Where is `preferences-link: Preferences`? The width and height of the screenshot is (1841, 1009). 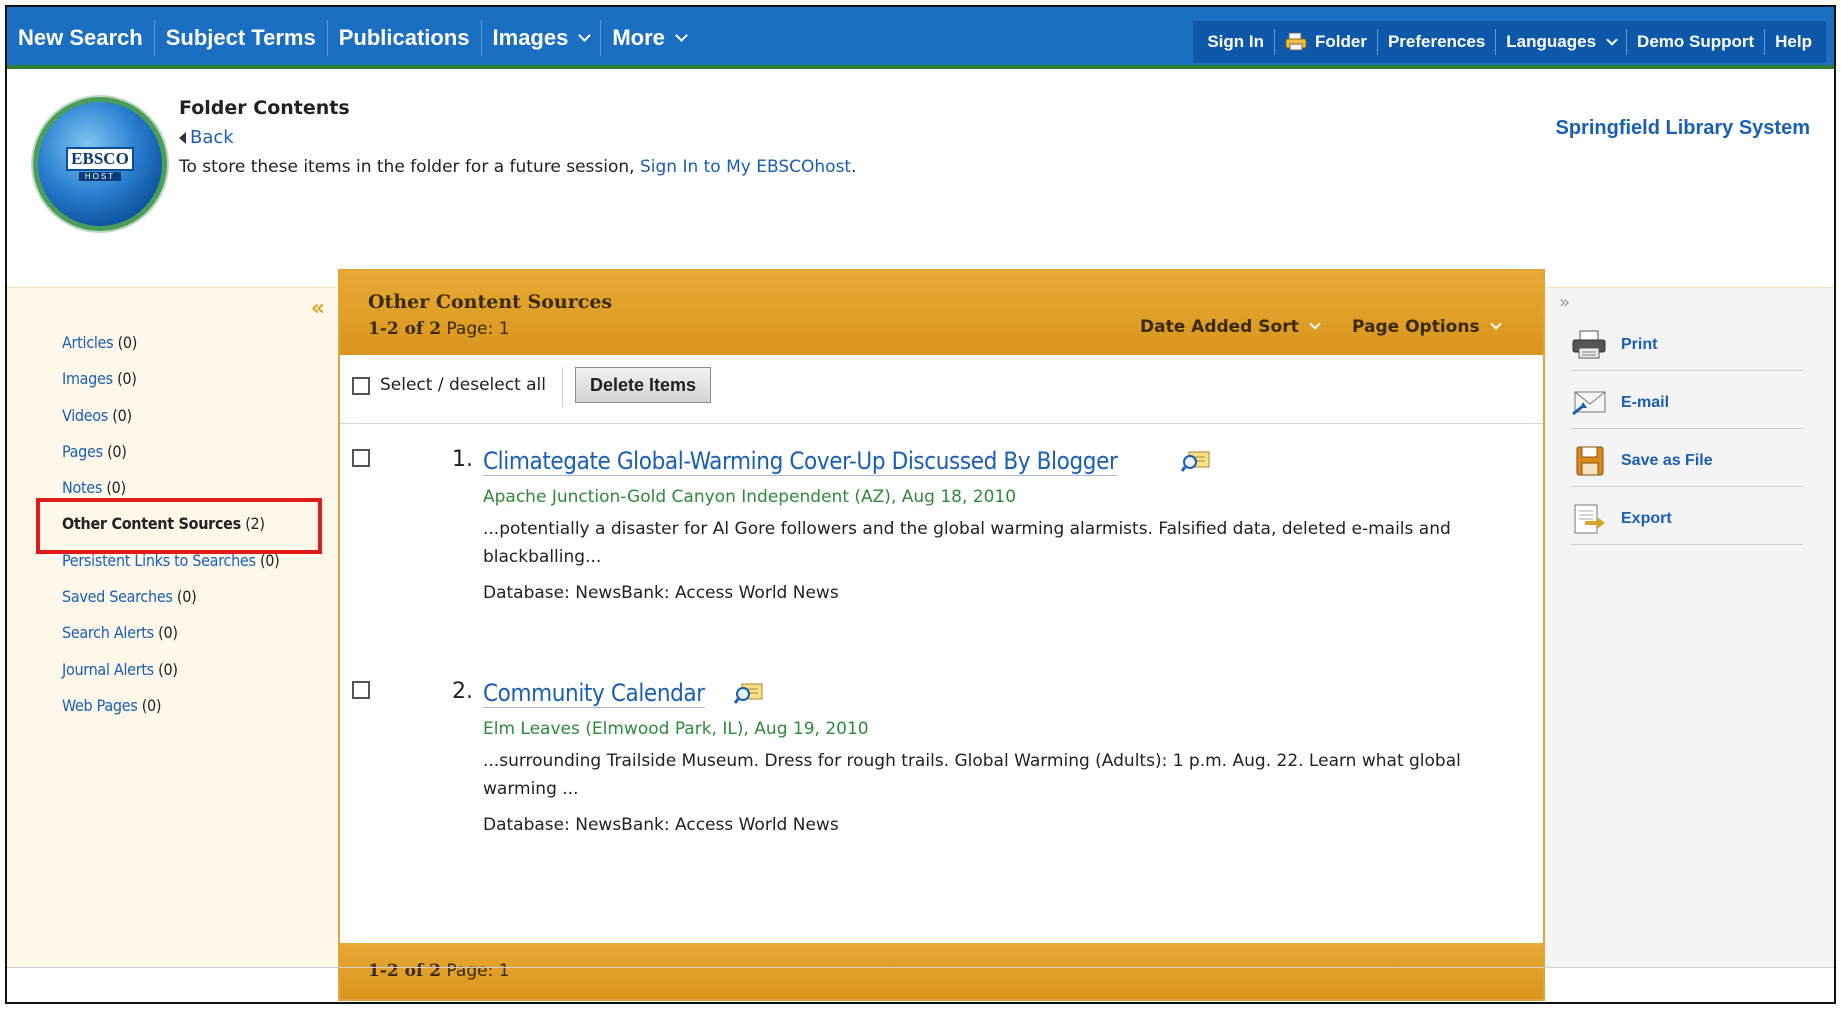 preferences-link: Preferences is located at coordinates (1437, 42).